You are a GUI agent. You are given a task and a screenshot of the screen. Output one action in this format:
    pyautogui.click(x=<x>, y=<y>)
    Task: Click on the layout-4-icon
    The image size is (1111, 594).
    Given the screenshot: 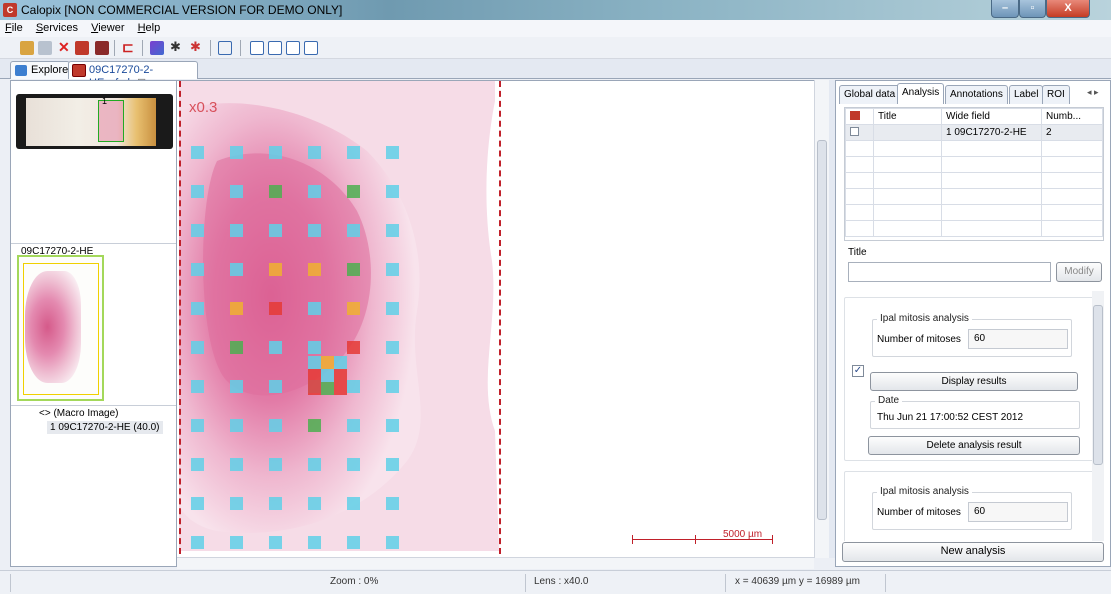 What is the action you would take?
    pyautogui.click(x=311, y=48)
    